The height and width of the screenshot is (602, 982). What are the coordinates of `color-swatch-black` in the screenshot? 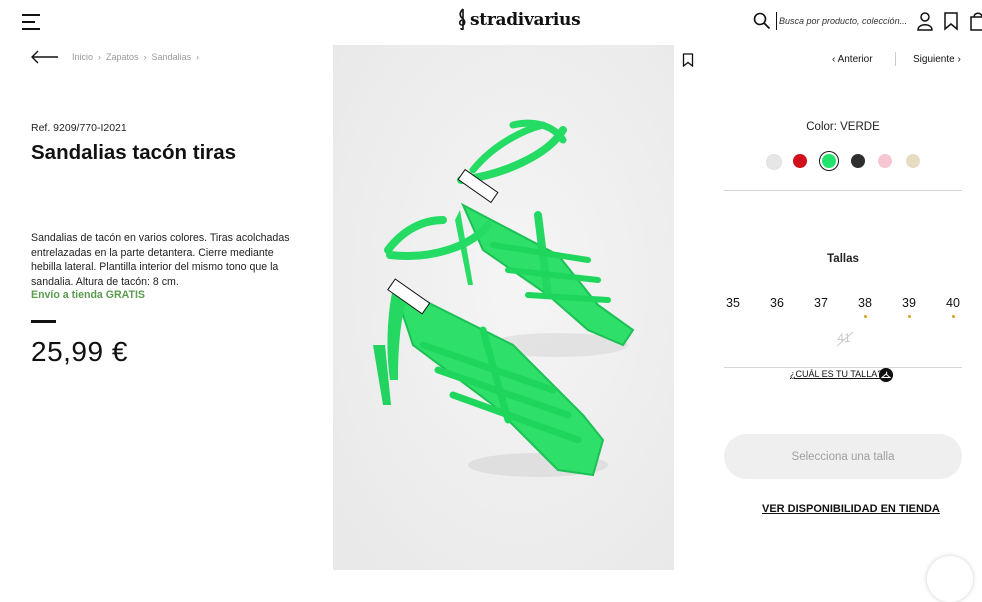 It's located at (858, 161).